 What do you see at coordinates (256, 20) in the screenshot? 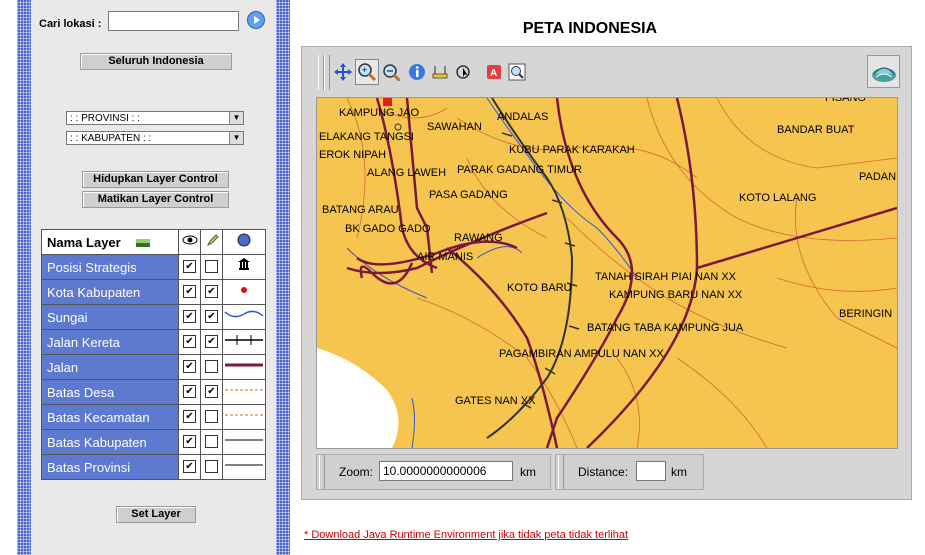
I see `search-go-icon` at bounding box center [256, 20].